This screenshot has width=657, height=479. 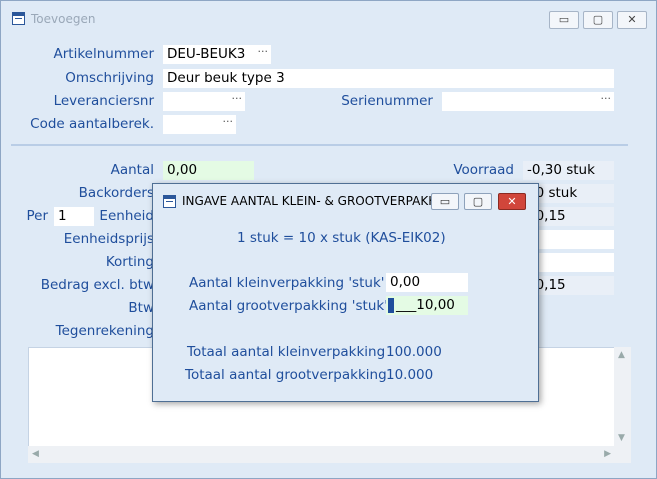 What do you see at coordinates (286, 375) in the screenshot?
I see `totaal-groot-label: Totaal aantal grootverpakking` at bounding box center [286, 375].